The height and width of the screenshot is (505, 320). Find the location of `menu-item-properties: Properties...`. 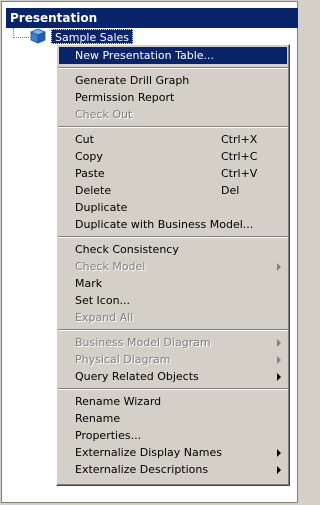

menu-item-properties: Properties... is located at coordinates (173, 435).